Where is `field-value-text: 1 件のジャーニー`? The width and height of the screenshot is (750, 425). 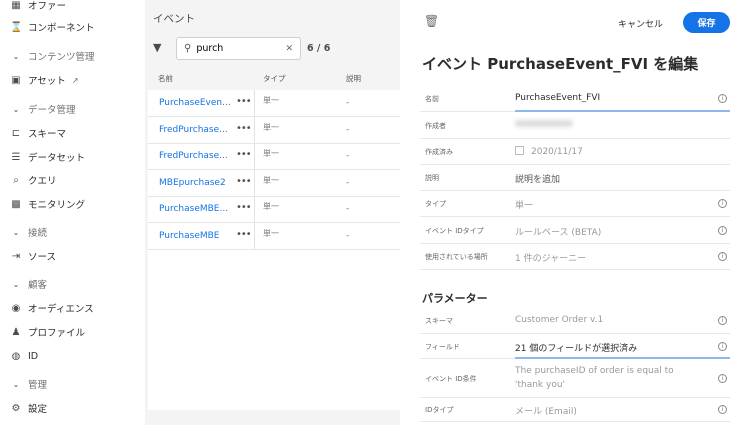 field-value-text: 1 件のジャーニー is located at coordinates (551, 259).